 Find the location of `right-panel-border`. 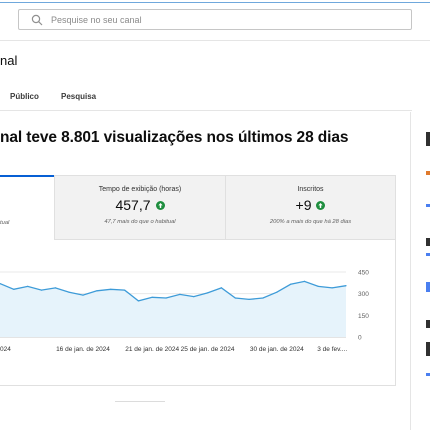

right-panel-border is located at coordinates (410, 271).